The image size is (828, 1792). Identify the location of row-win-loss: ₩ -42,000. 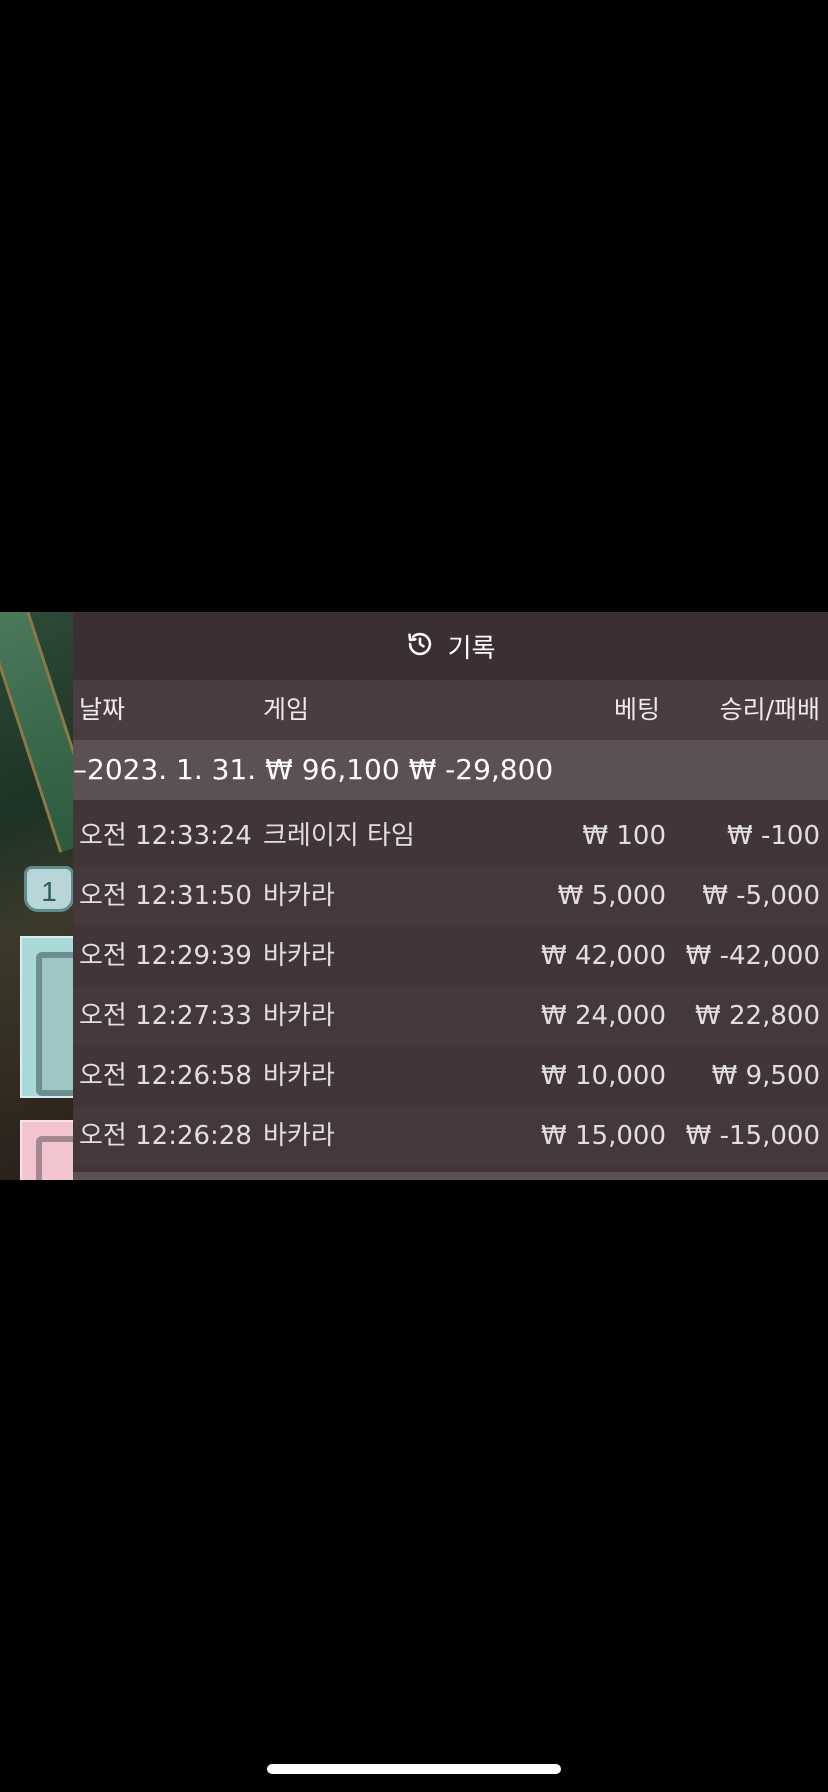
(752, 956).